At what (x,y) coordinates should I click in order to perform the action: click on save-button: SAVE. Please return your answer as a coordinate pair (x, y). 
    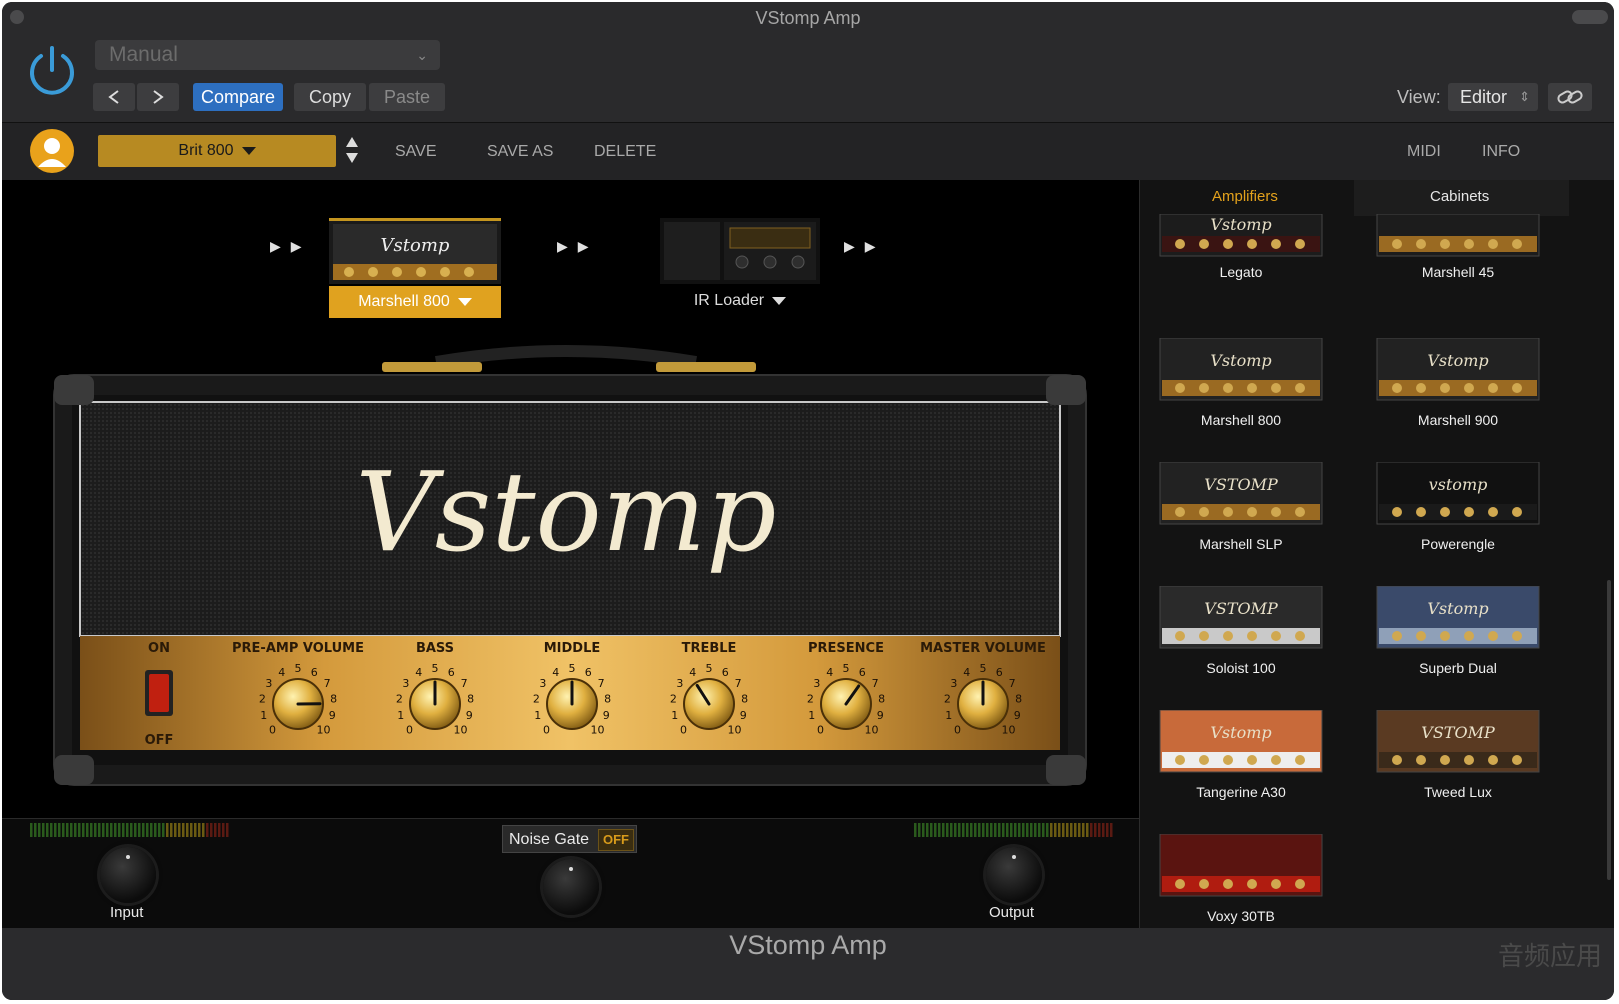
    Looking at the image, I should click on (416, 152).